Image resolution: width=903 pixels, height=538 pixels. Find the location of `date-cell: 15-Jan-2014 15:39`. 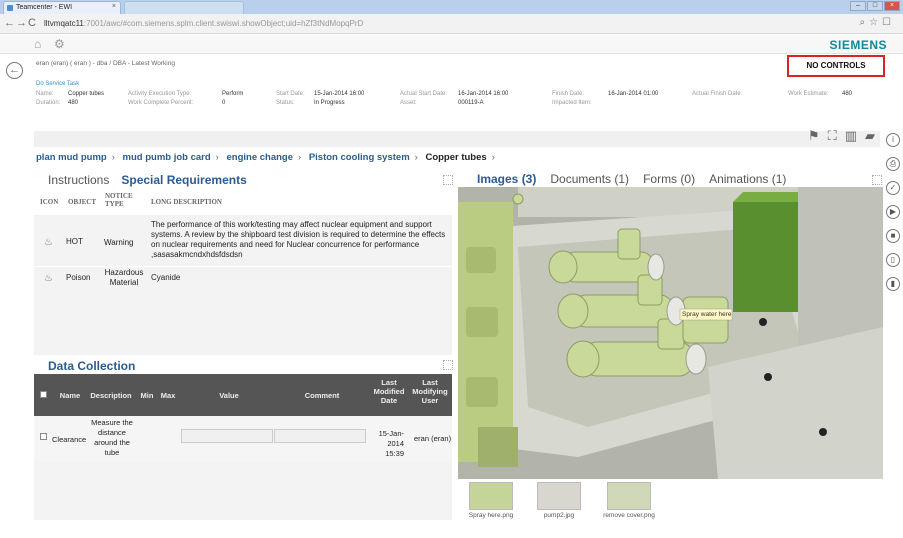

date-cell: 15-Jan-2014 15:39 is located at coordinates (391, 443).